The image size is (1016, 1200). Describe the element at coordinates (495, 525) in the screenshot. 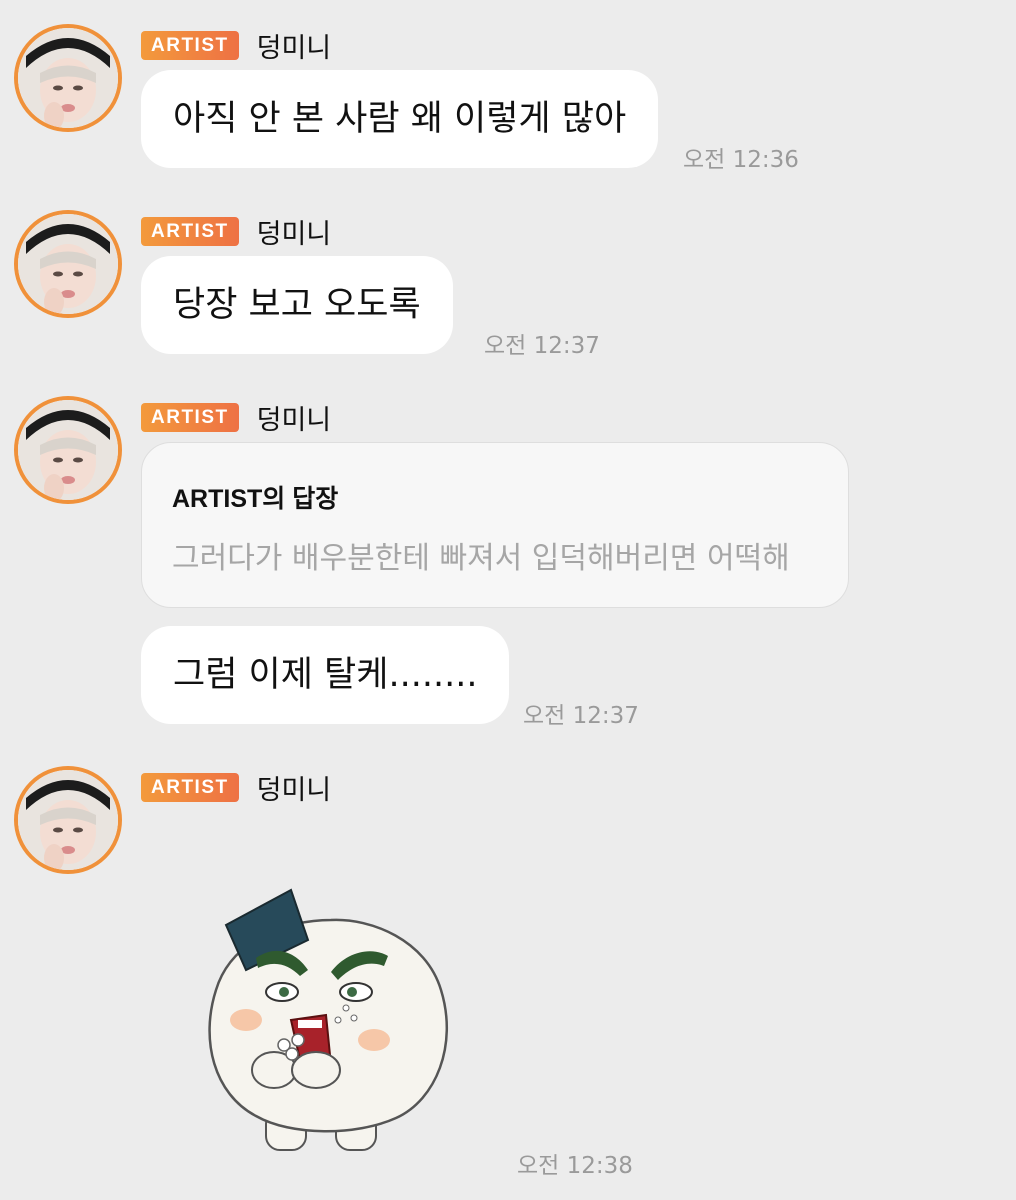

I see `reply-quote-card: ARTIST의 답장 그러다가 배우분한테 빠져서 입덕해버리면 어떡해` at that location.